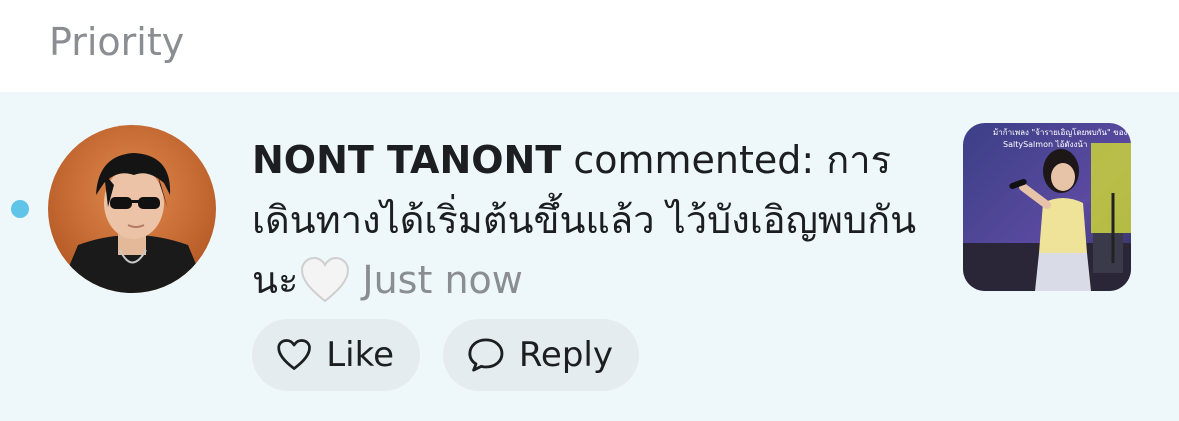 Image resolution: width=1179 pixels, height=421 pixels. I want to click on section-title: Priority, so click(117, 42).